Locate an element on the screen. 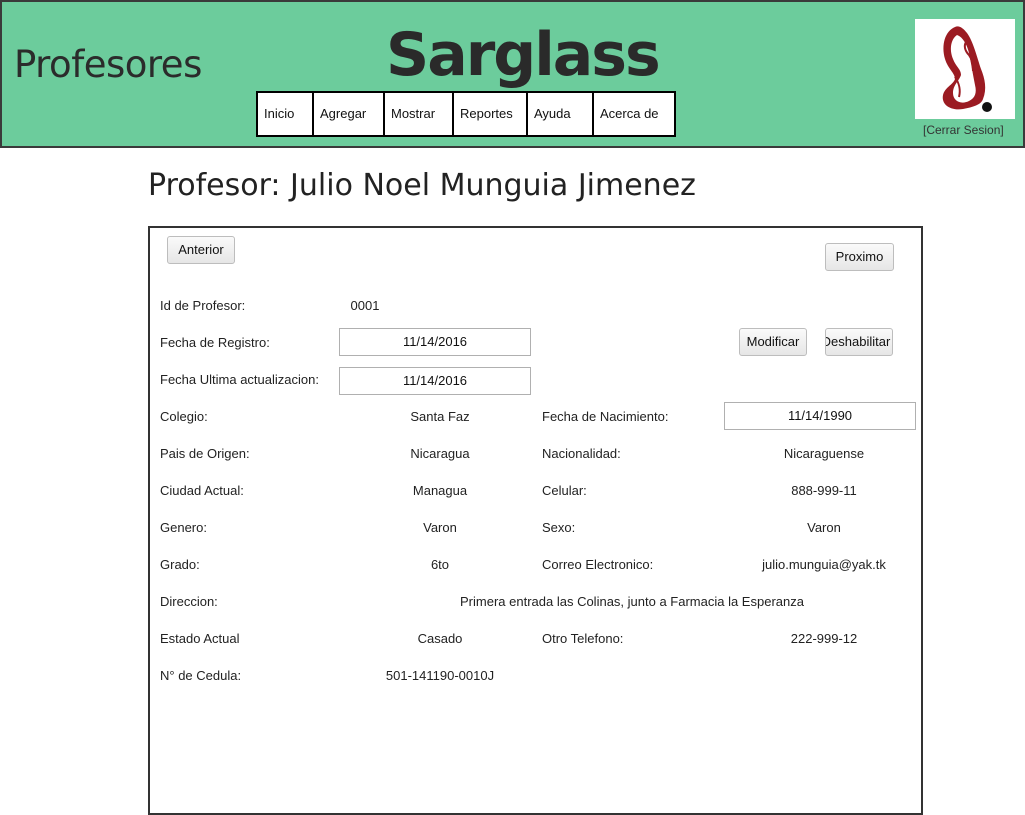 The height and width of the screenshot is (815, 1025). previous-button: Anterior is located at coordinates (201, 250).